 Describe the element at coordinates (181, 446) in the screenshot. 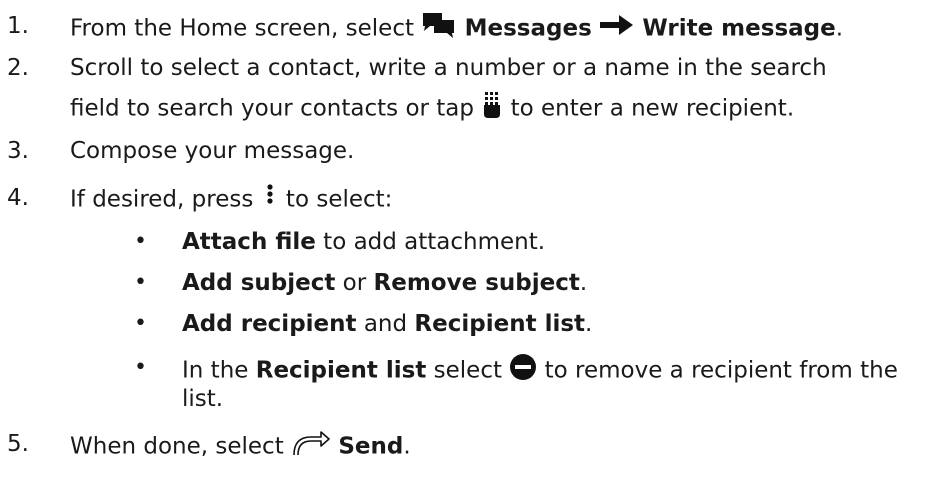

I see `step-text: When done, select` at that location.